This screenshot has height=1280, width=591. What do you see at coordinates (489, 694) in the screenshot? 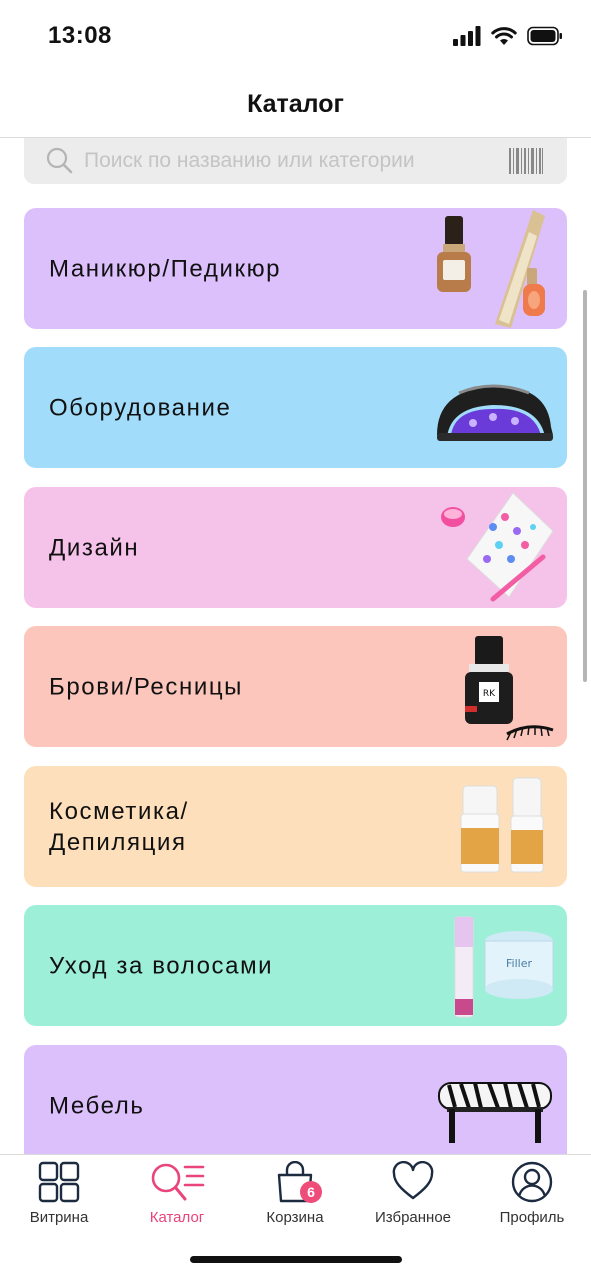
I see `svg-text: RK` at bounding box center [489, 694].